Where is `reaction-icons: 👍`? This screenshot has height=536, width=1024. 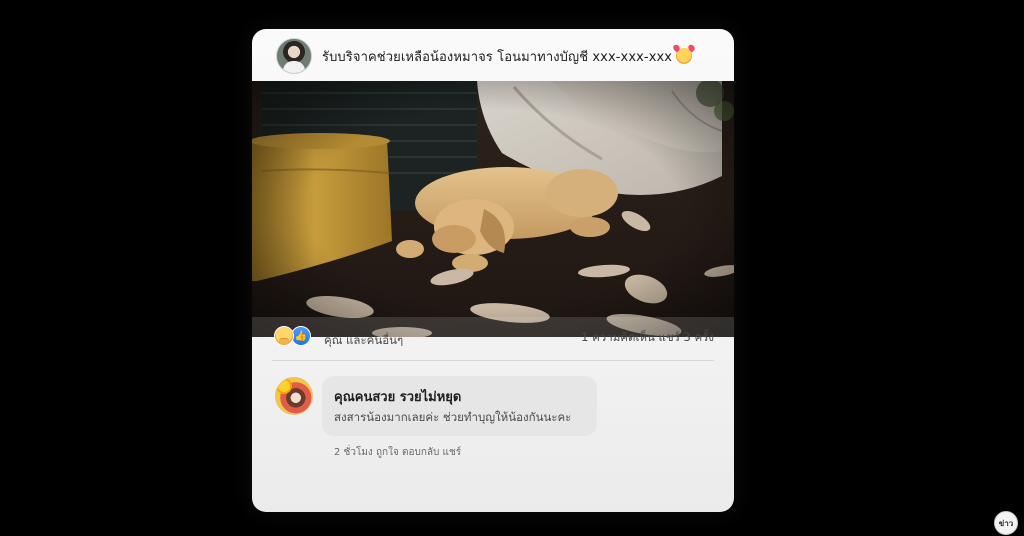 reaction-icons: 👍 is located at coordinates (292, 336).